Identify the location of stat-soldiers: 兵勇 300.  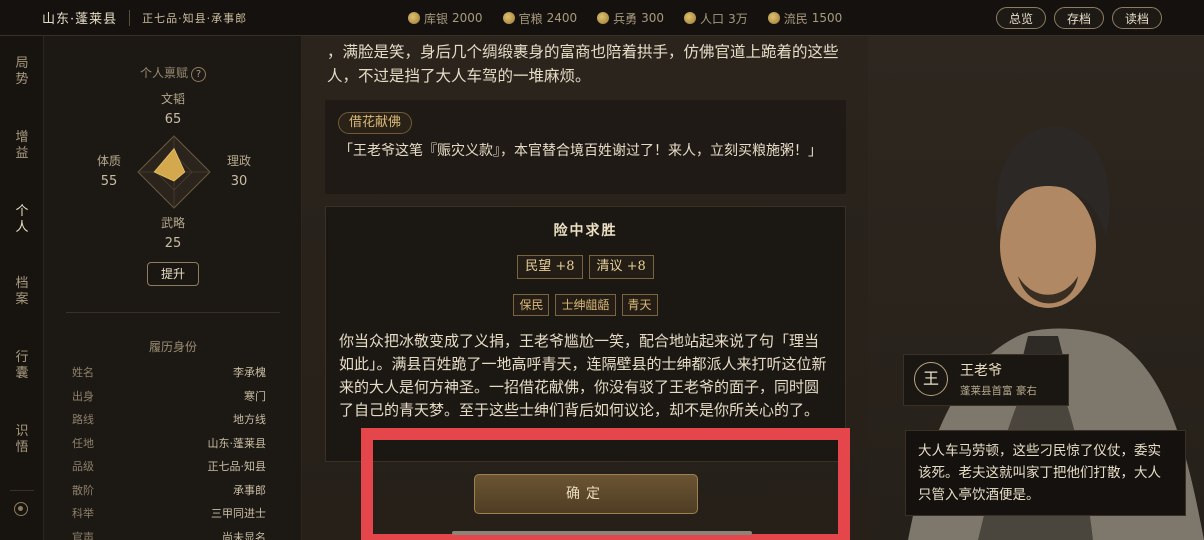
(630, 18).